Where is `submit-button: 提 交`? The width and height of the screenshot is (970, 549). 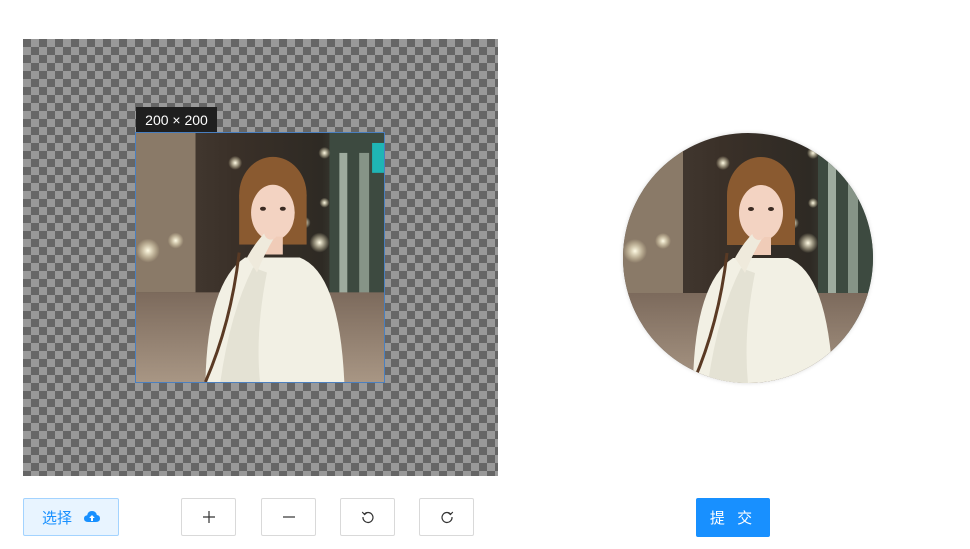
submit-button: 提 交 is located at coordinates (733, 517).